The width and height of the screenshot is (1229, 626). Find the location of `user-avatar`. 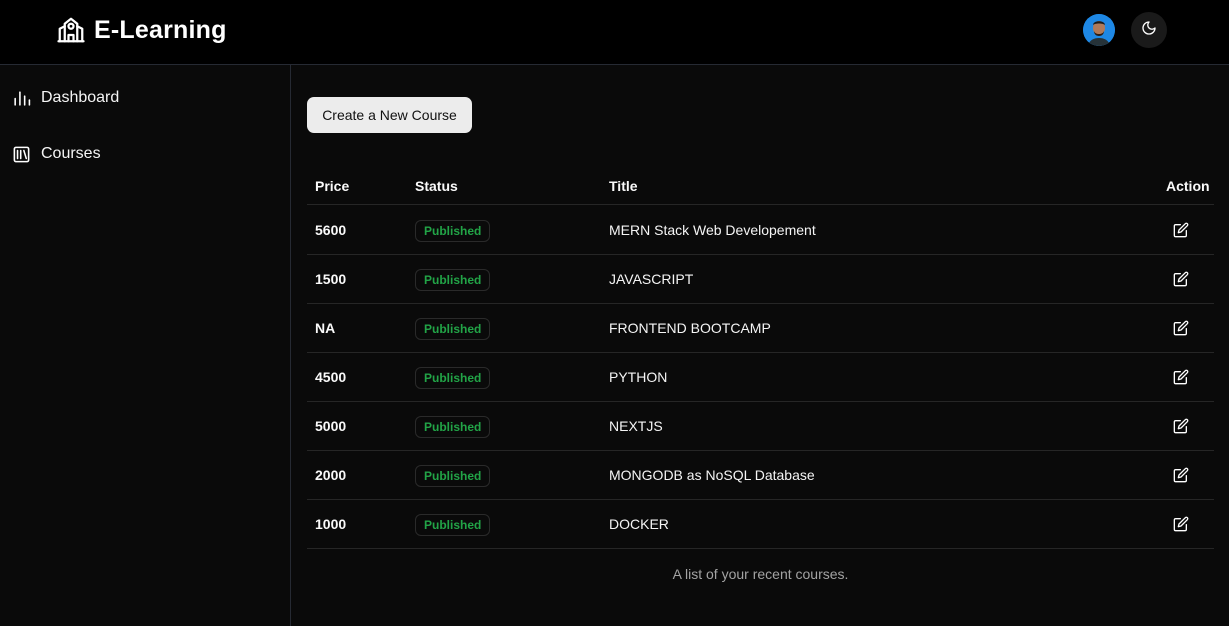

user-avatar is located at coordinates (1099, 30).